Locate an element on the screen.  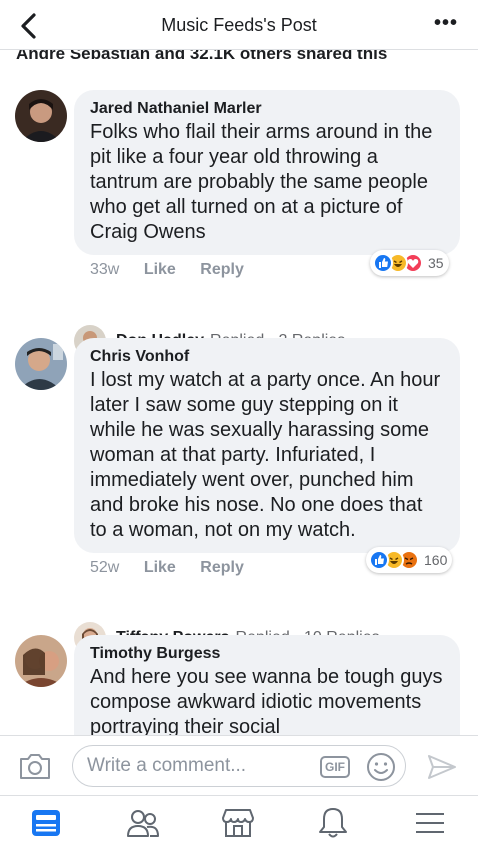
bottom-tab-bar is located at coordinates (239, 823).